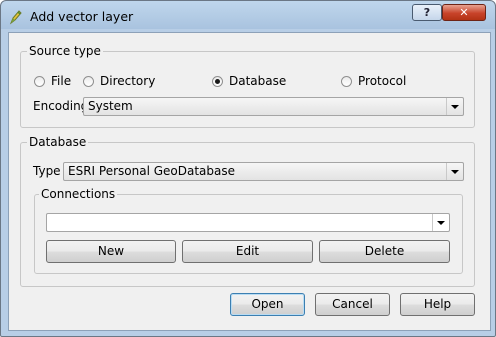 The width and height of the screenshot is (496, 337). I want to click on database-title: Database, so click(58, 142).